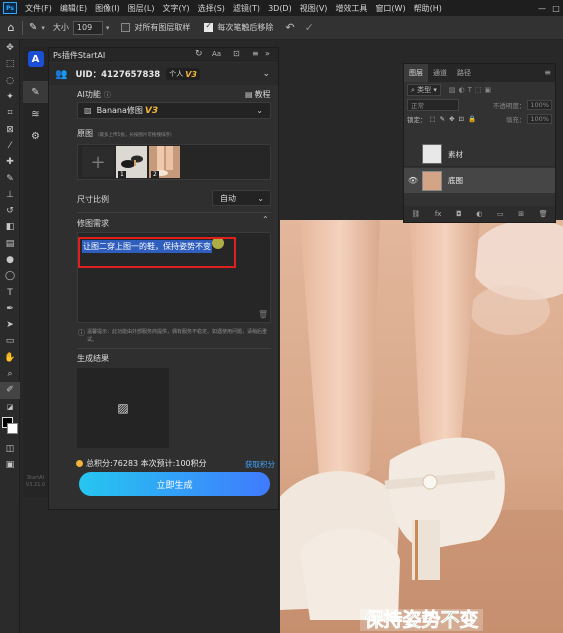  I want to click on opacity-label: 不透明度：, so click(509, 106).